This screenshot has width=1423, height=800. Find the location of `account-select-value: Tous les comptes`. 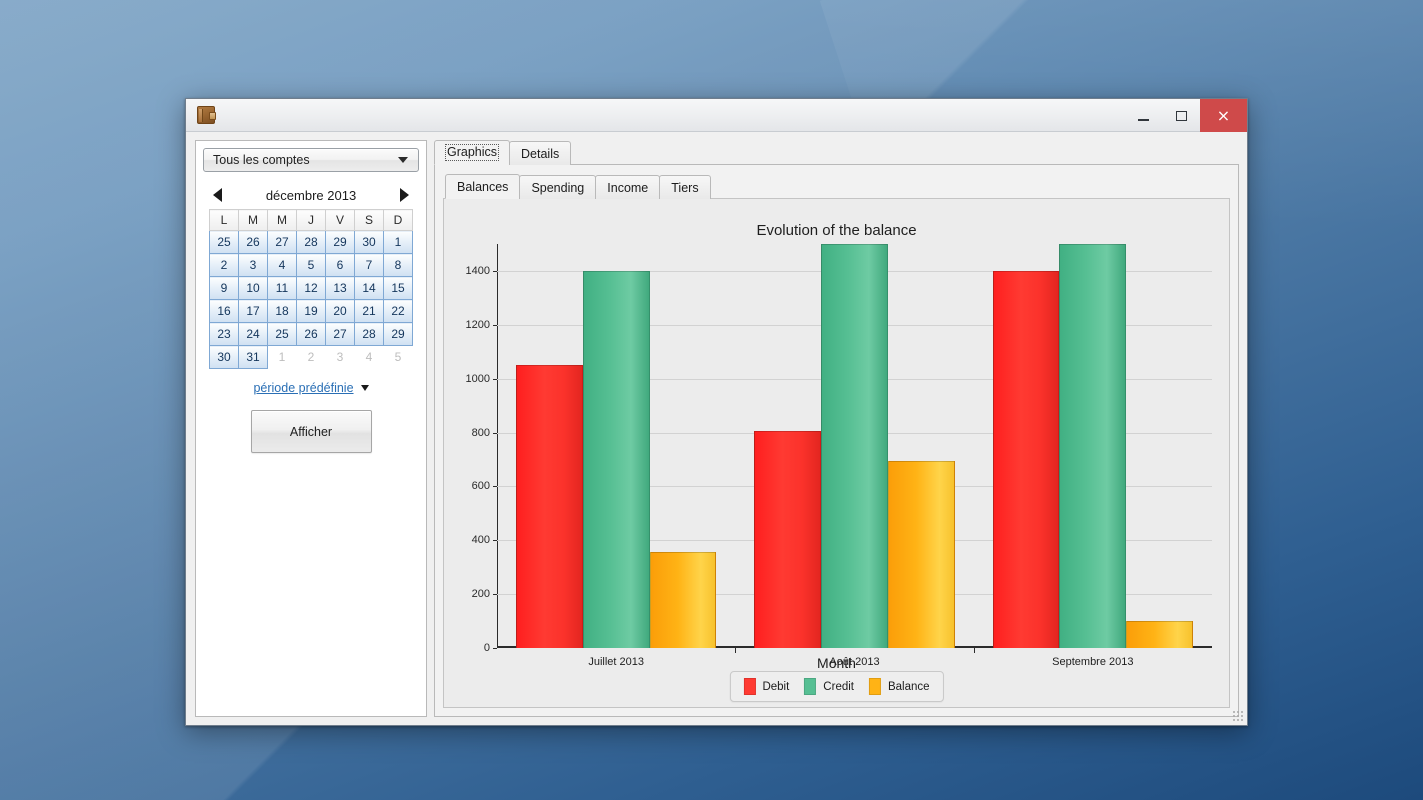

account-select-value: Tous les comptes is located at coordinates (261, 160).